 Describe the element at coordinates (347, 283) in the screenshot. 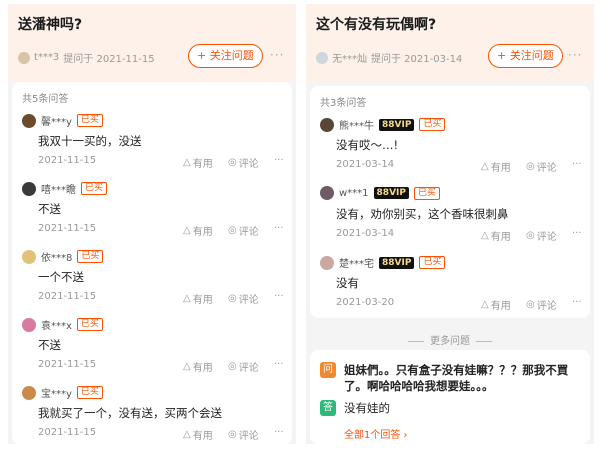

I see `answer-text: 没有` at that location.